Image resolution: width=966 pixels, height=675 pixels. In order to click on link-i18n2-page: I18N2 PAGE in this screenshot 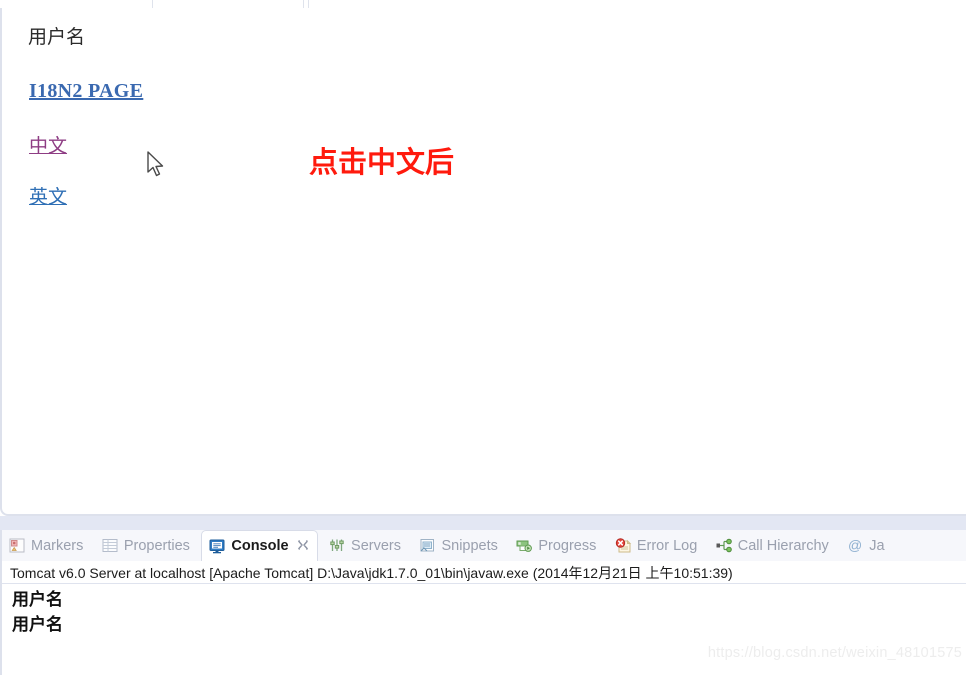, I will do `click(86, 91)`.